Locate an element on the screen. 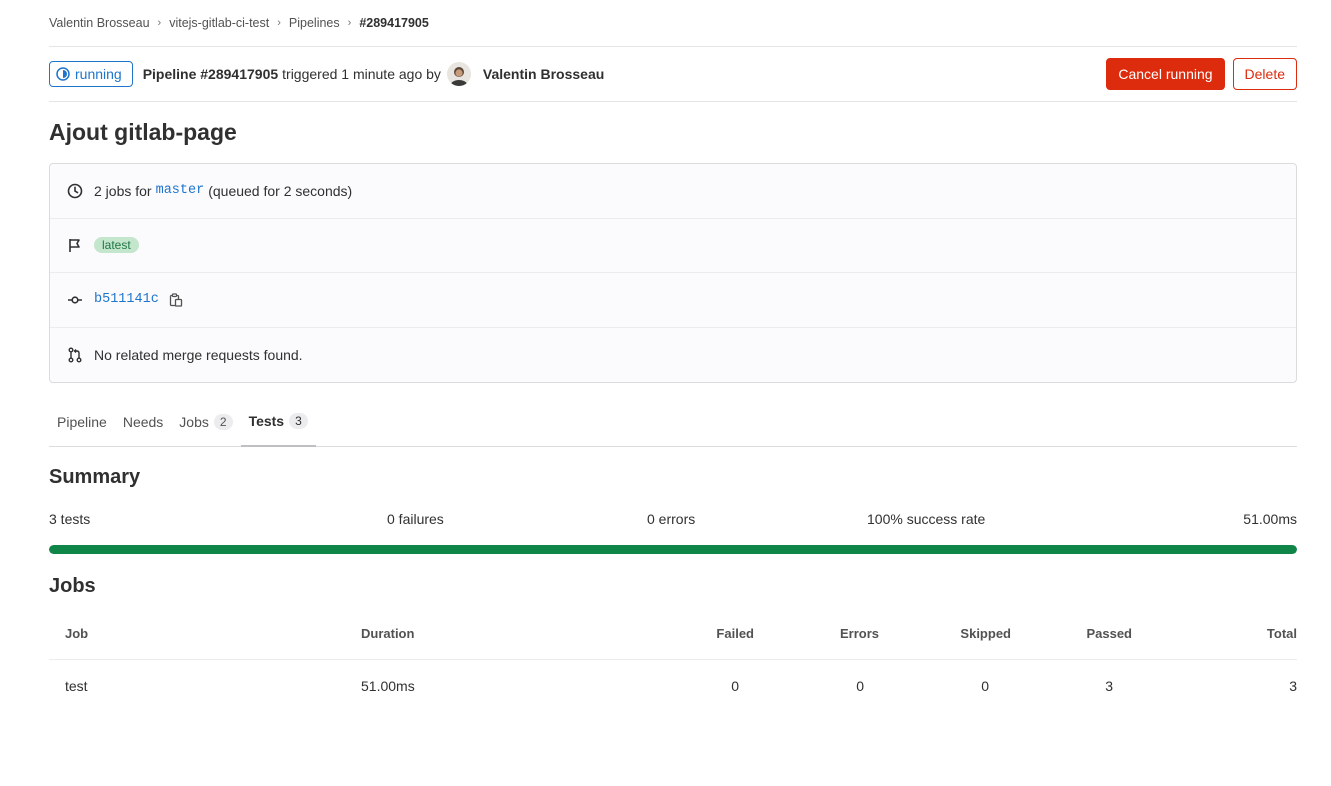 The width and height of the screenshot is (1331, 786). tab-count-badge: 3 is located at coordinates (298, 421).